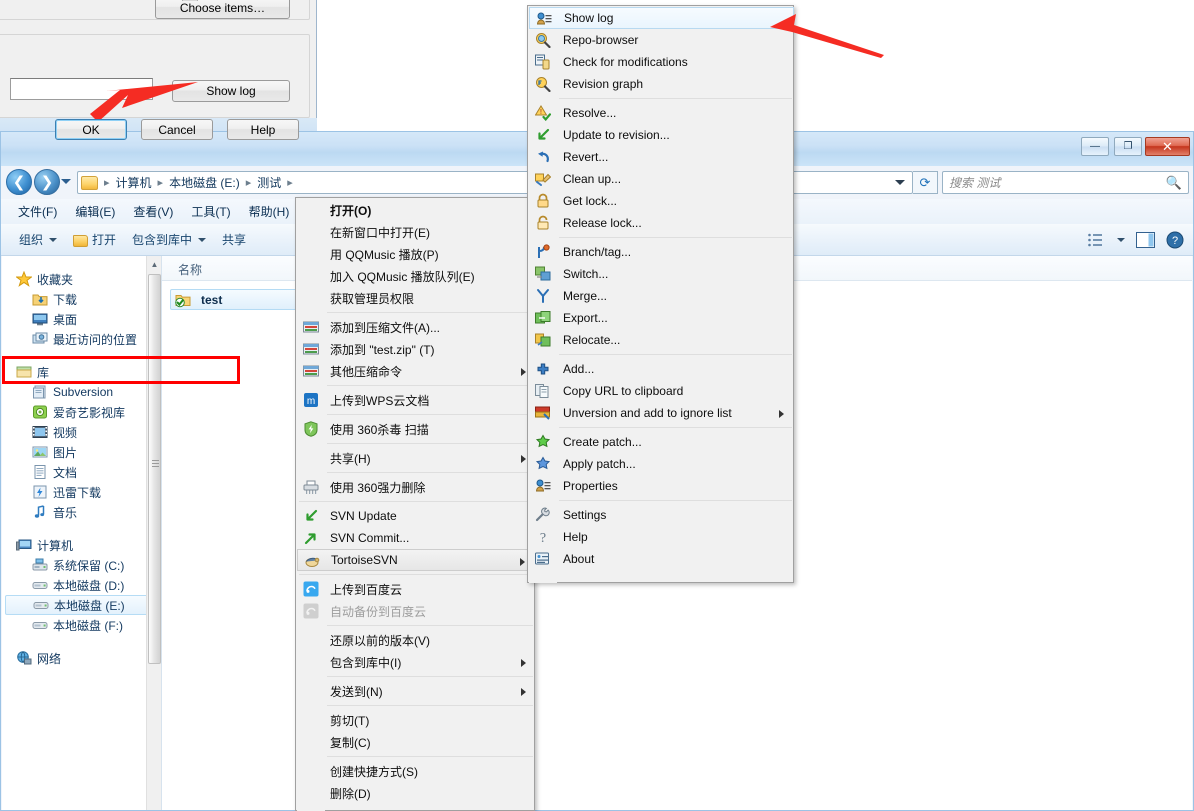  Describe the element at coordinates (269, 211) in the screenshot. I see `menu-help: 帮助(H)` at that location.